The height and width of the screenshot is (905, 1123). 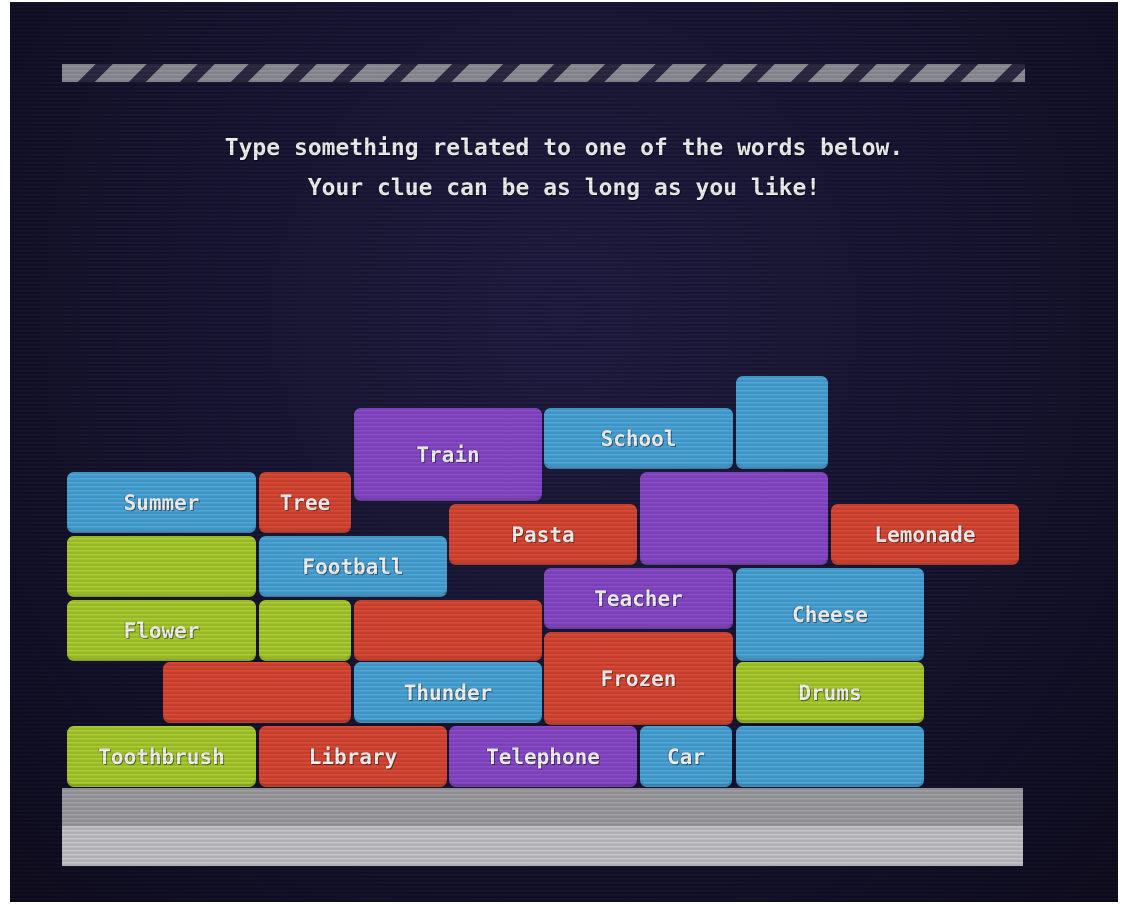 I want to click on word-block-label: Telephone, so click(x=543, y=756).